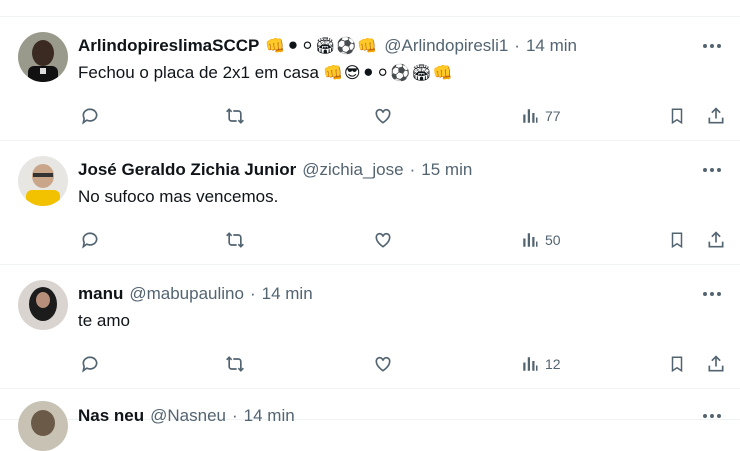  What do you see at coordinates (377, 294) in the screenshot?
I see `tweet-header: manu @mabupaulino · 14 min` at bounding box center [377, 294].